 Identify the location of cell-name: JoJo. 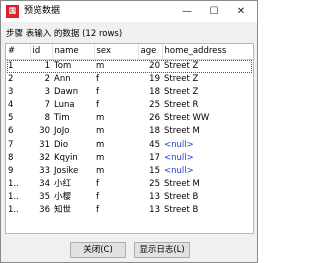
(73, 131).